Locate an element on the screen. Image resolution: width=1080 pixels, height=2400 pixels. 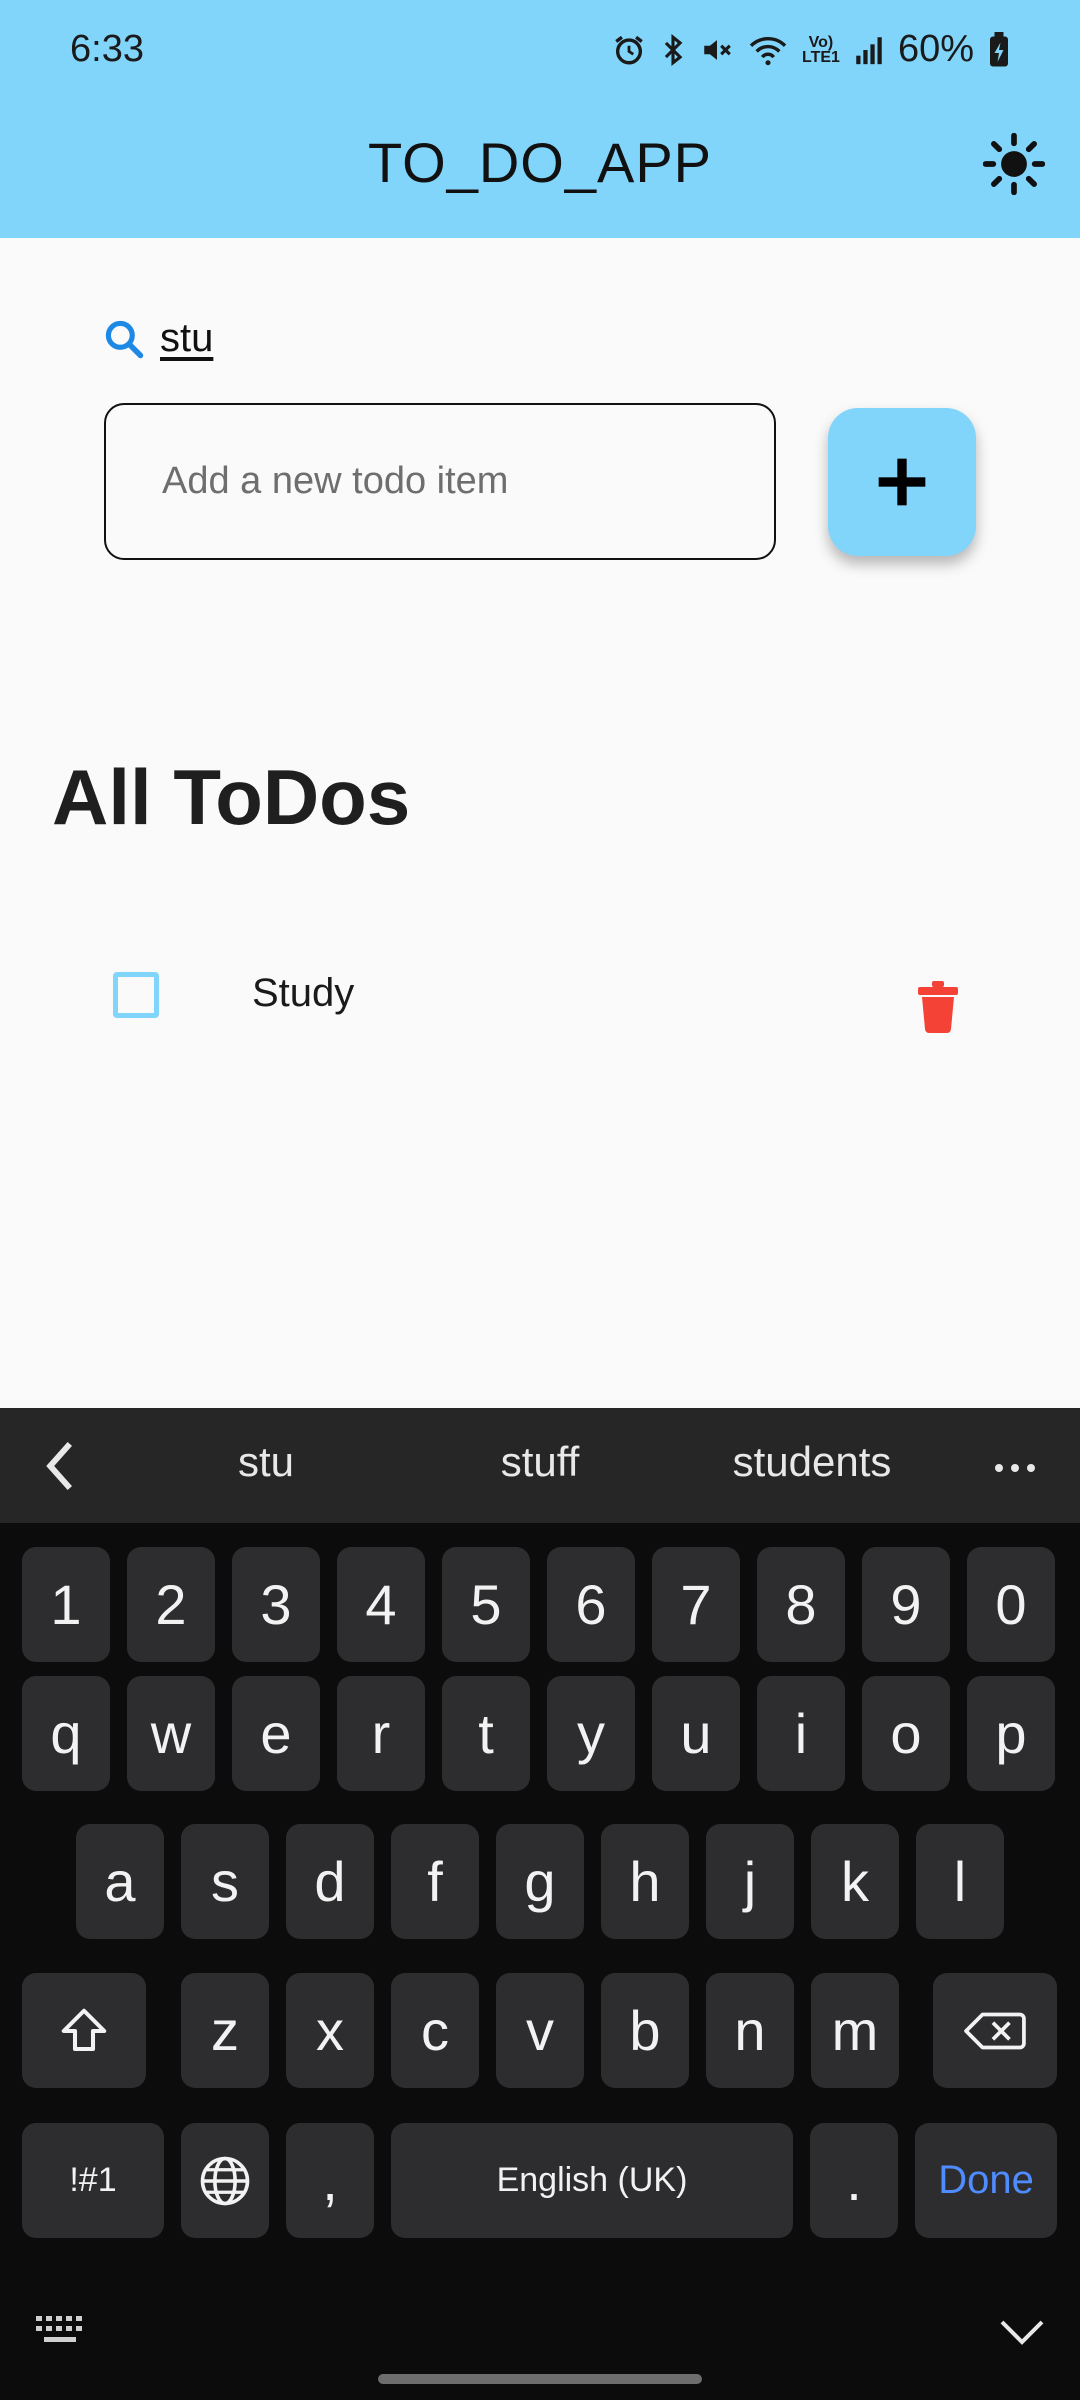
key-p: p is located at coordinates (1011, 1733).